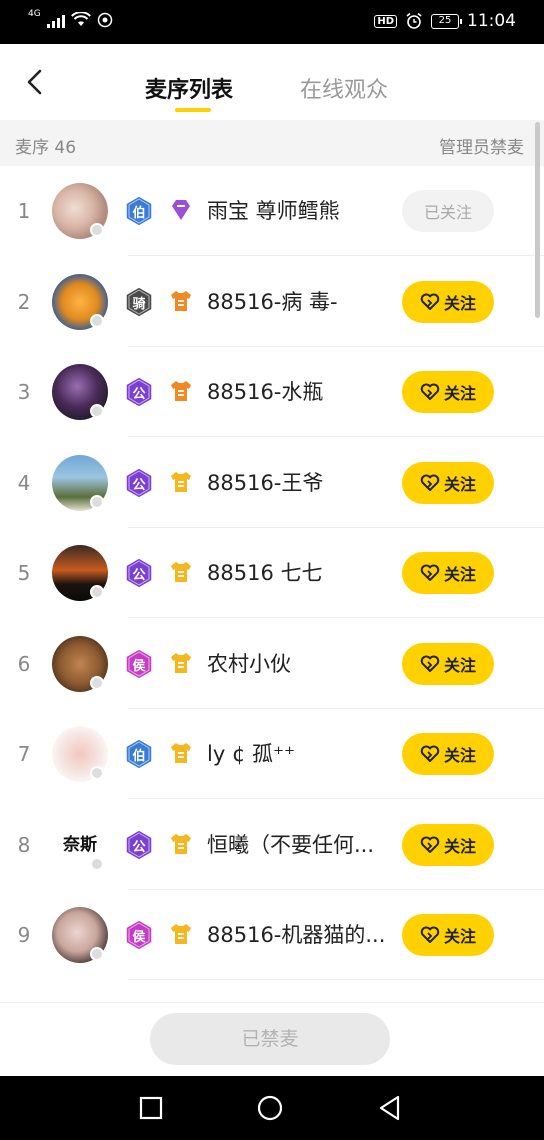 The width and height of the screenshot is (544, 1140). What do you see at coordinates (249, 663) in the screenshot?
I see `nickname: 农村小伙` at bounding box center [249, 663].